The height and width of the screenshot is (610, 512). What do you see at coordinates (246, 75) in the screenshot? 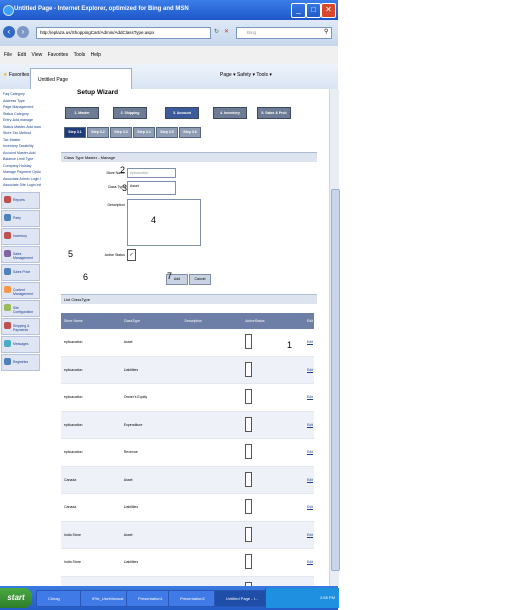
I see `command-bar: Page ▾ Safety ▾ Tools ▾` at bounding box center [246, 75].